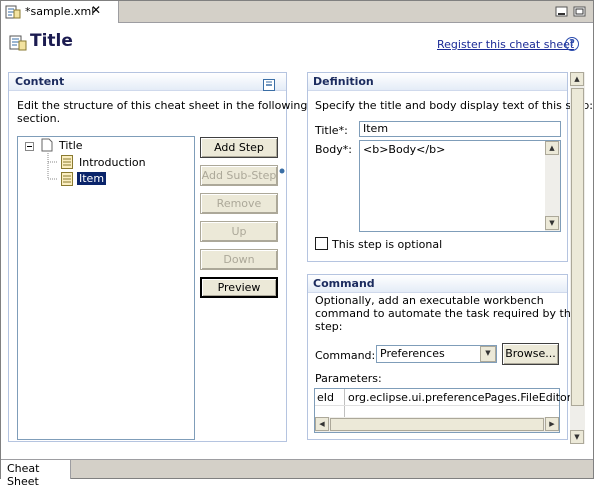 The image size is (594, 488). I want to click on add-sub-step-button: Add Sub-Step, so click(239, 175).